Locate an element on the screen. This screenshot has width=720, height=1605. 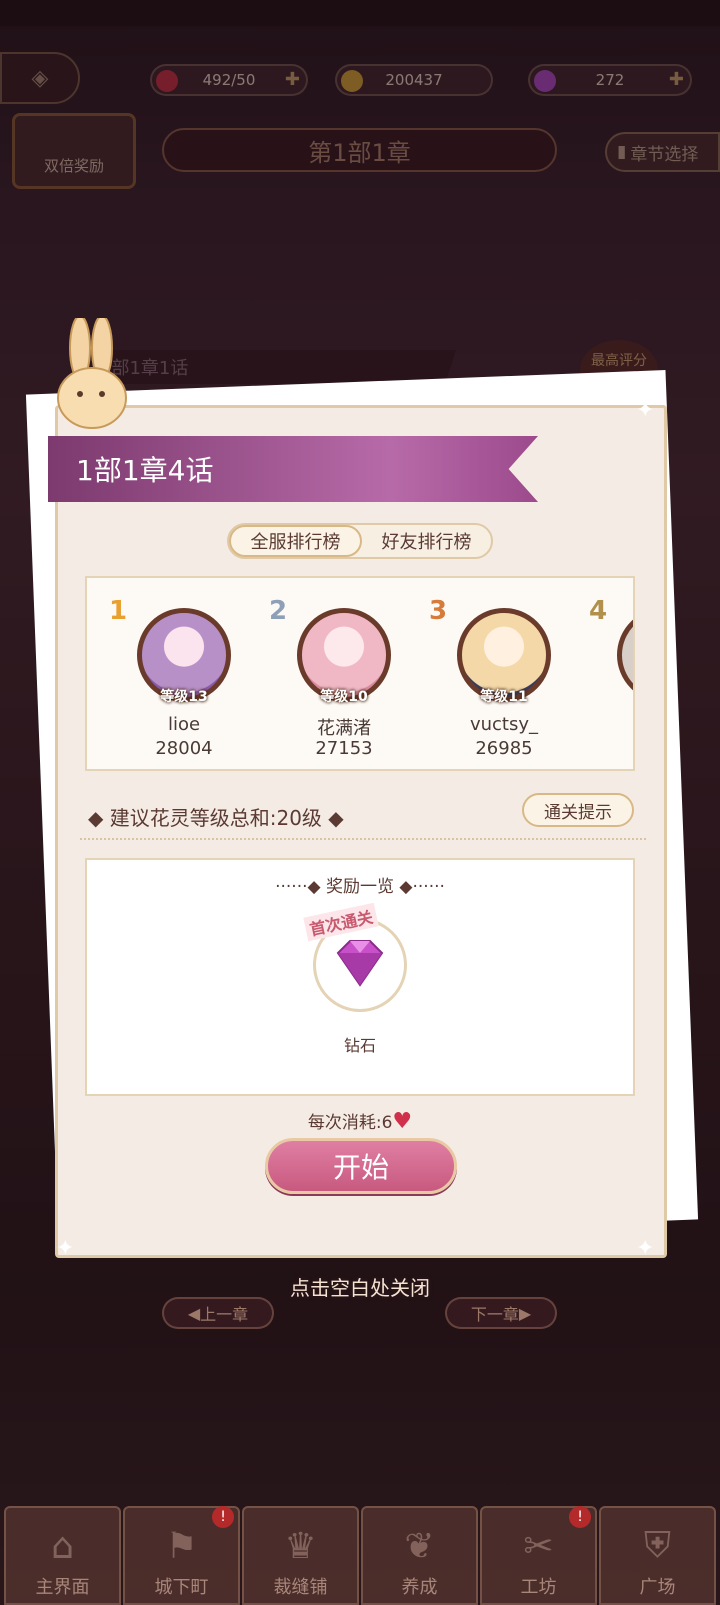
rank-entry: 4 is located at coordinates (606, 673).